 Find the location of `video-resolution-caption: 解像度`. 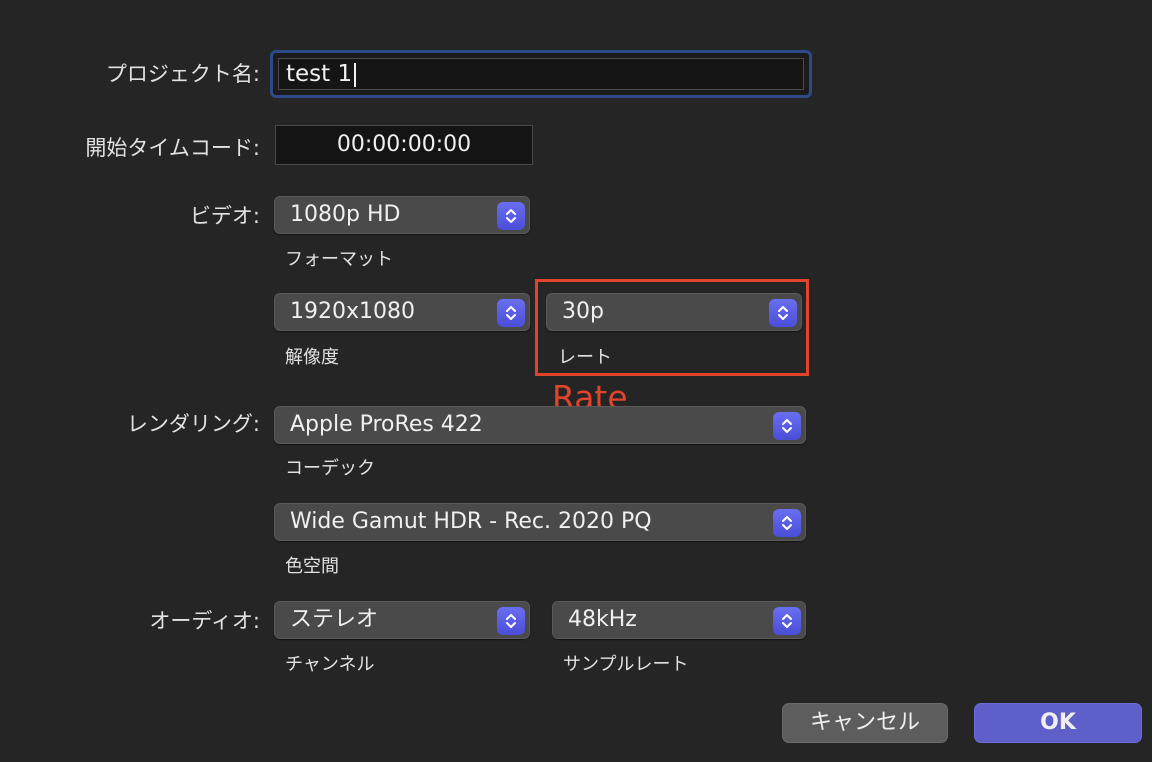

video-resolution-caption: 解像度 is located at coordinates (312, 357).